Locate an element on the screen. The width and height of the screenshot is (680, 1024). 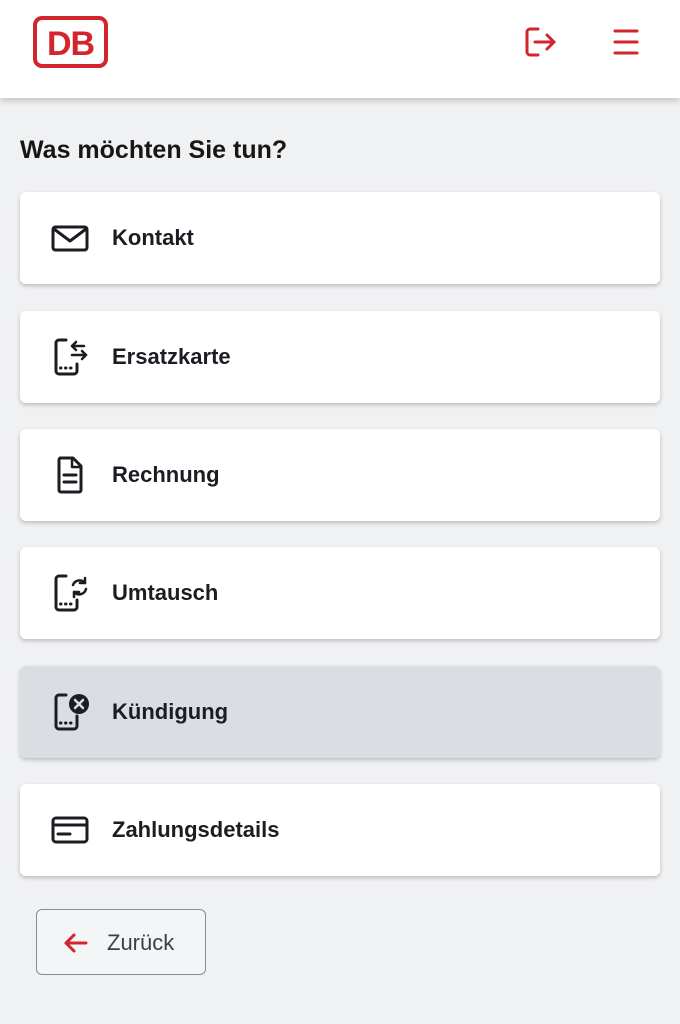
option-label: Umtausch is located at coordinates (165, 592).